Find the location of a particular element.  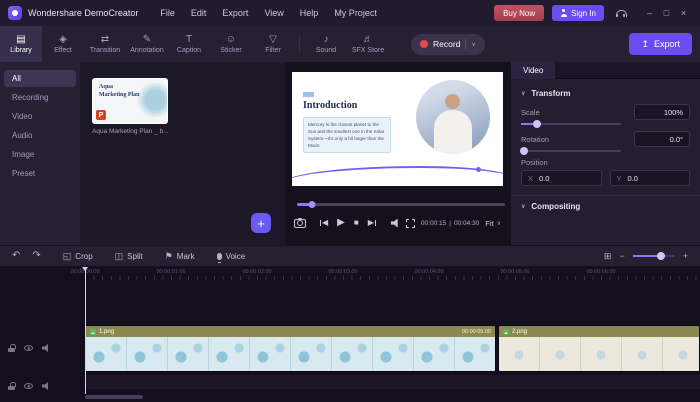

chevron-down-icon: ∨ is located at coordinates (473, 44).